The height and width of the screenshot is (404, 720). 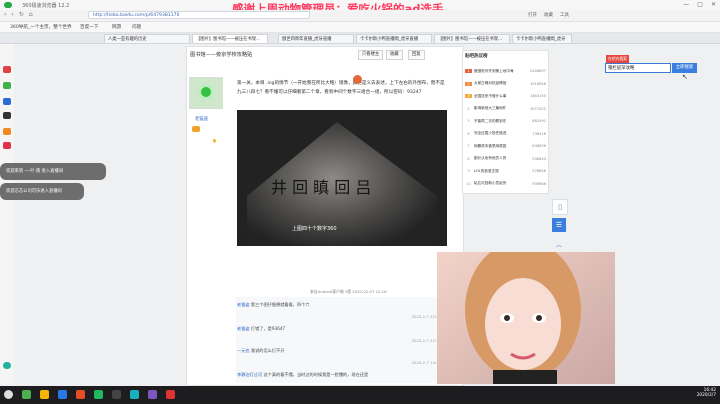 What do you see at coordinates (394, 38) in the screenshot?
I see `browser-tab: 卡卡尔斯小鸭直播間_虎牙直播` at bounding box center [394, 38].